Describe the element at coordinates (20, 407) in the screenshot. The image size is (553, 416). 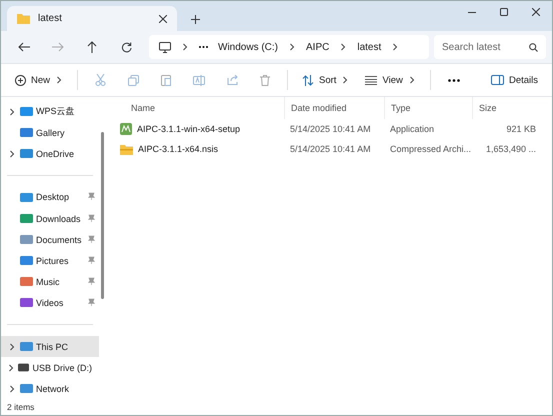
I see `item-count: 2 items` at that location.